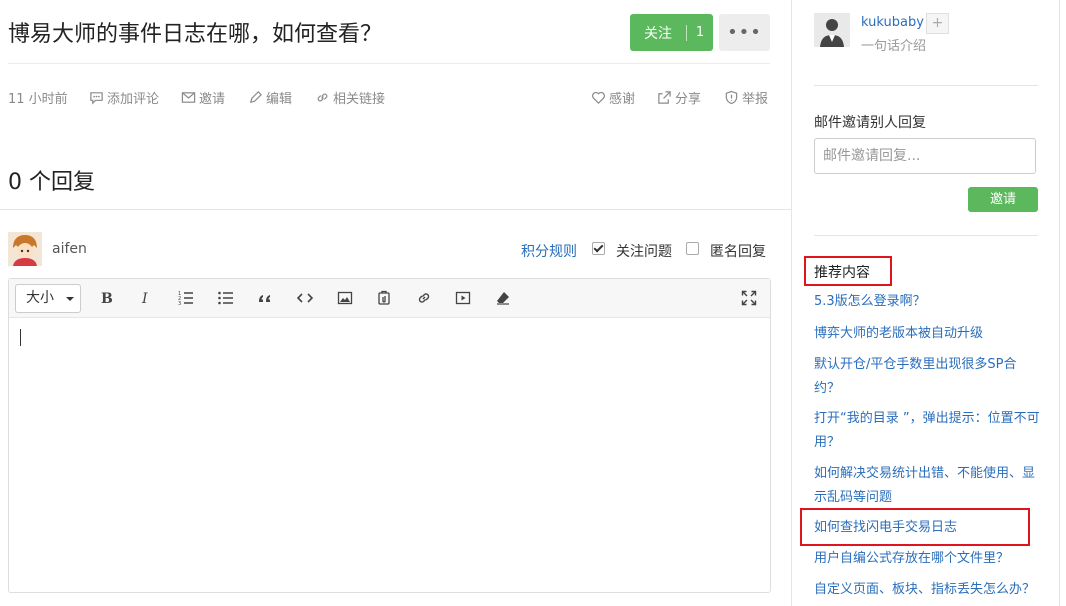 The height and width of the screenshot is (606, 1066). I want to click on ordered-list-icon: 123, so click(186, 298).